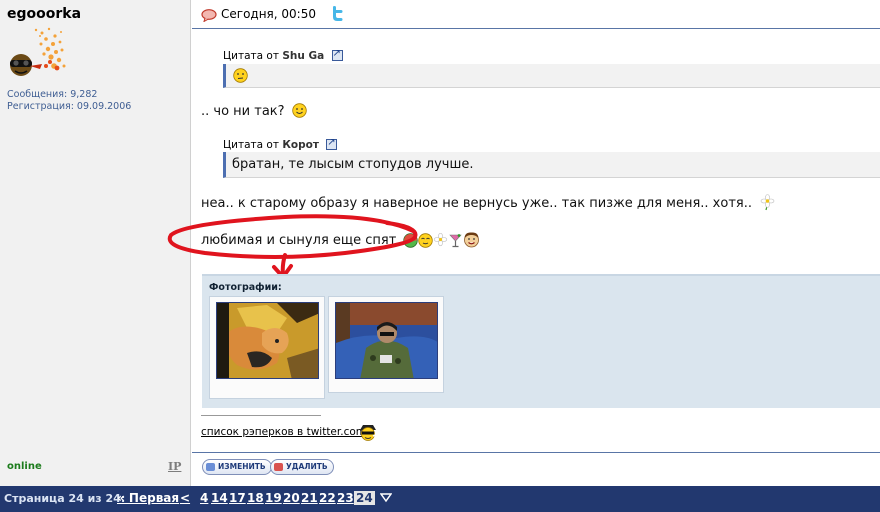  Describe the element at coordinates (327, 498) in the screenshot. I see `page-link: 22` at that location.